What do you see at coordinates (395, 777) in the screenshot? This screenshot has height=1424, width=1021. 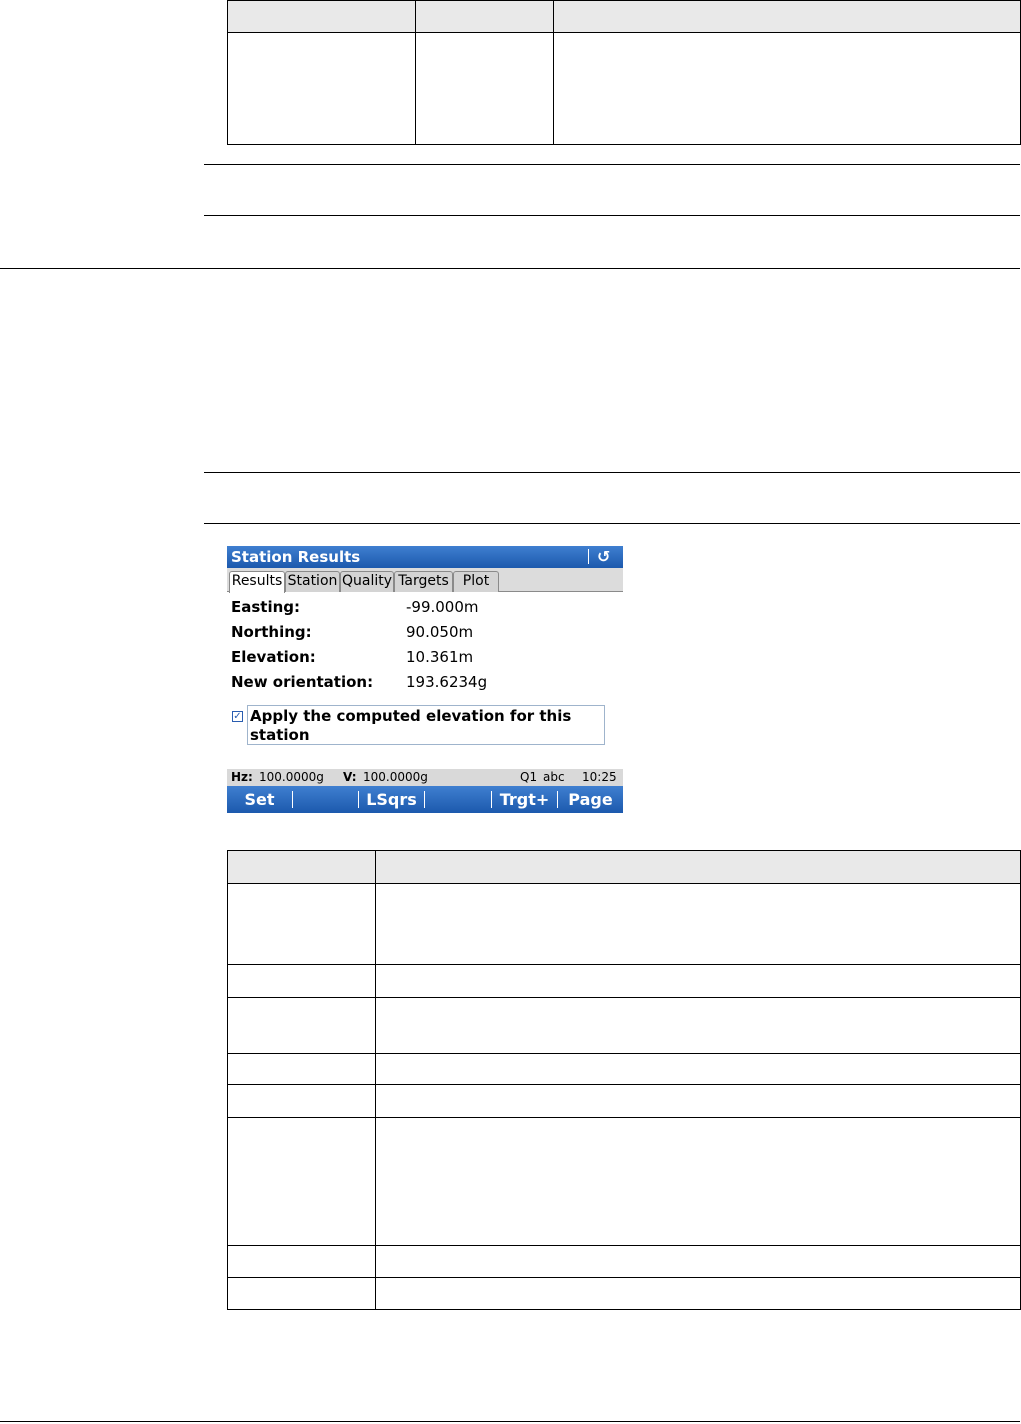 I see `v-value: 100.0000g` at bounding box center [395, 777].